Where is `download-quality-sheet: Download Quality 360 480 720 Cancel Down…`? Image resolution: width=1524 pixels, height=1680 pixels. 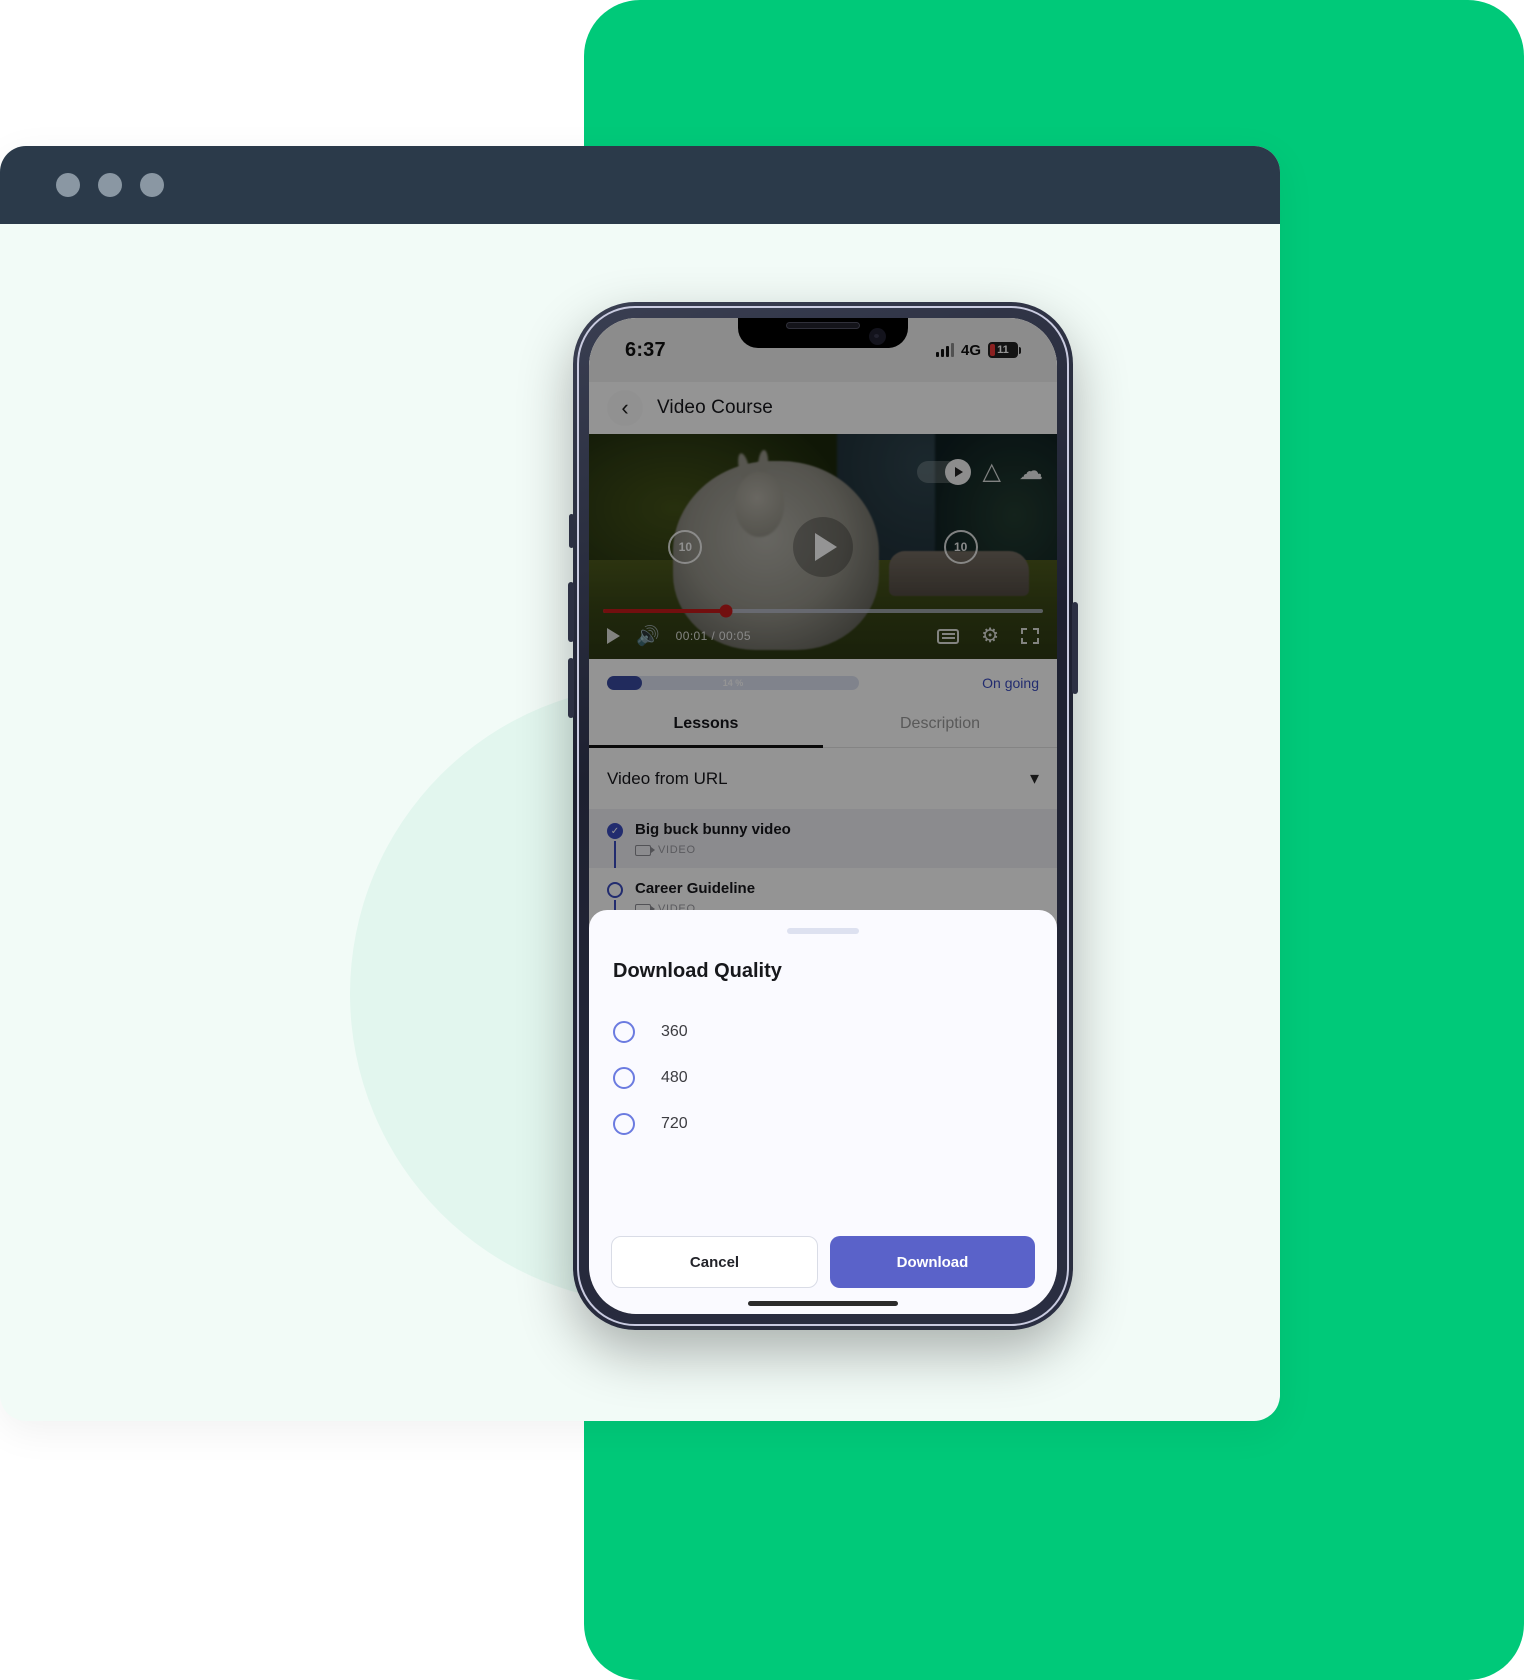 download-quality-sheet: Download Quality 360 480 720 Cancel Down… is located at coordinates (823, 1112).